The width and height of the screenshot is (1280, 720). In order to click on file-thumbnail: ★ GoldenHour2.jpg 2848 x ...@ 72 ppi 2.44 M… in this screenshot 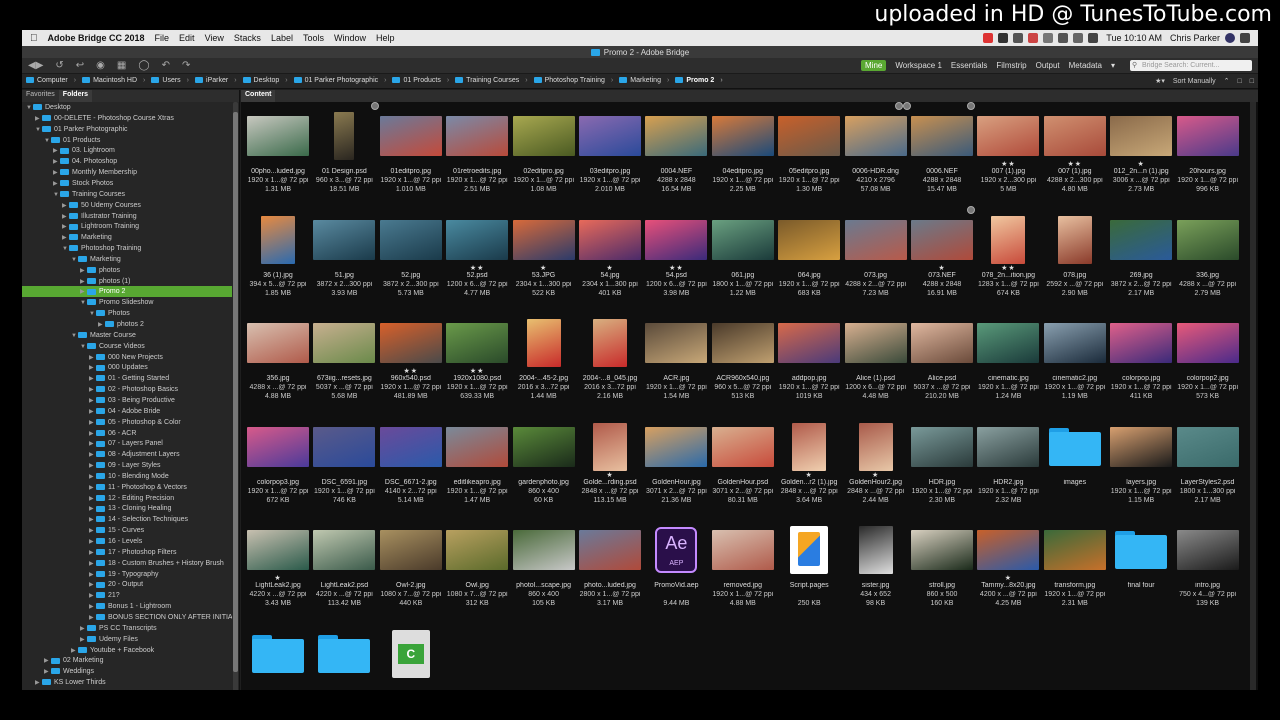, I will do `click(876, 468)`.